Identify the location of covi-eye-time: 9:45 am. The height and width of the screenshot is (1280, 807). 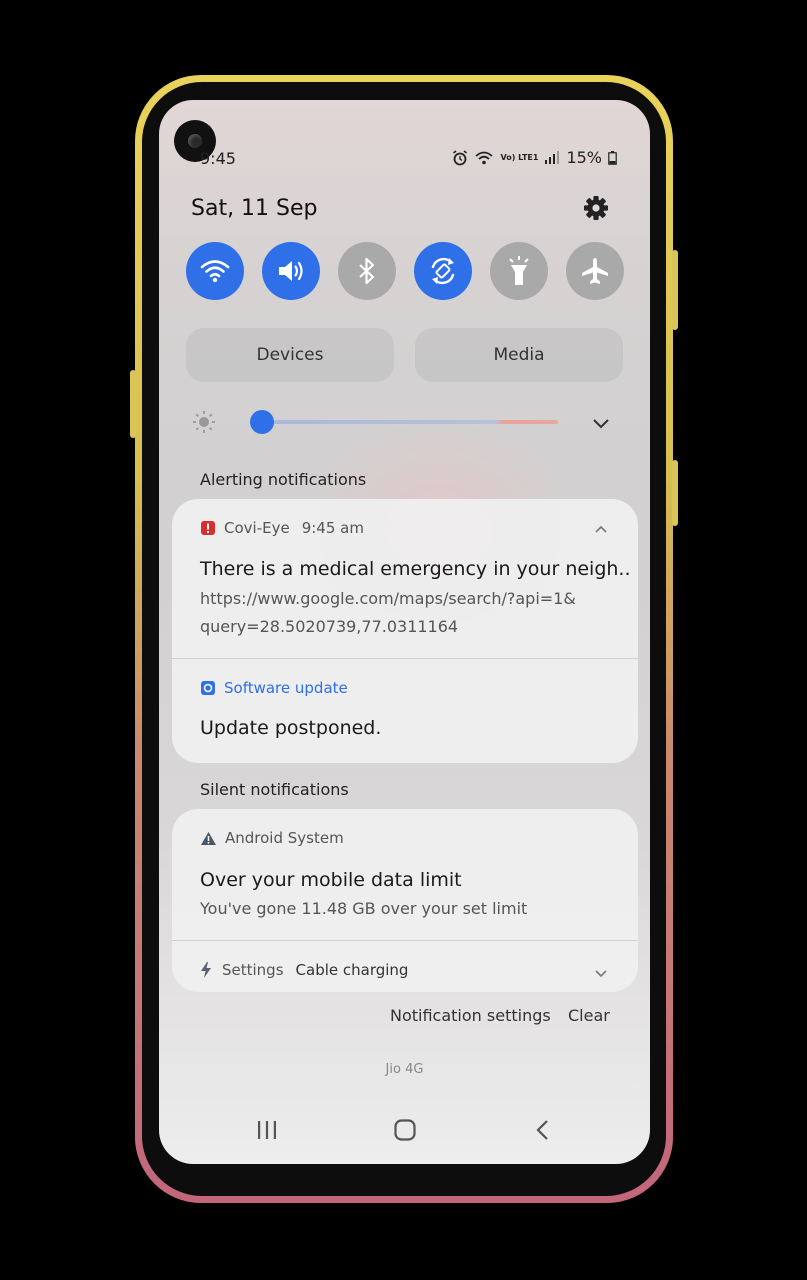
(332, 528).